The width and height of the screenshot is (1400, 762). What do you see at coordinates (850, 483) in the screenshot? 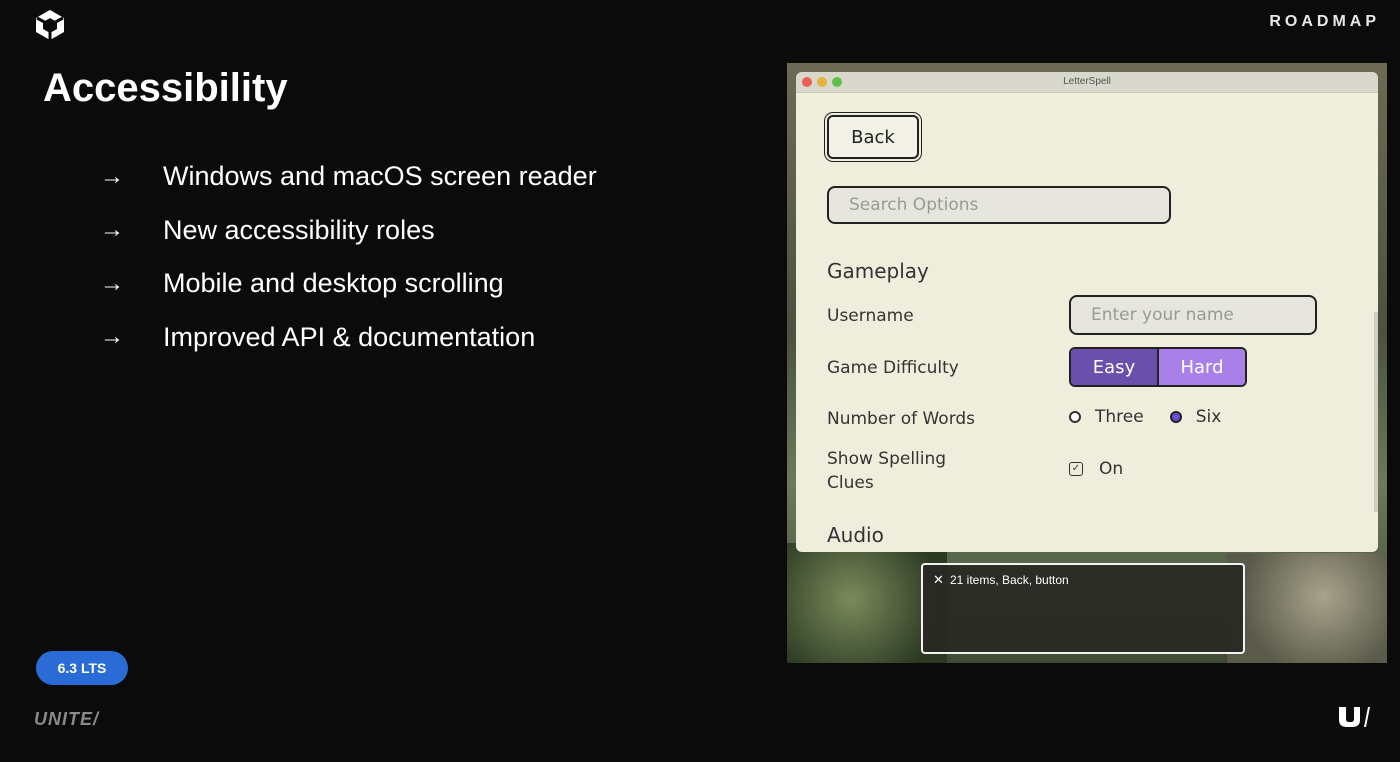
I see `clues-label-line2: Clues` at bounding box center [850, 483].